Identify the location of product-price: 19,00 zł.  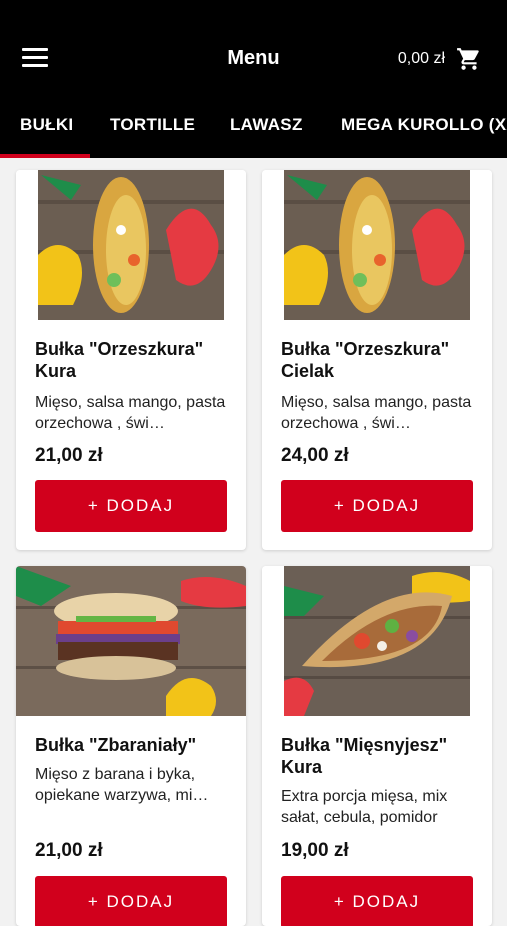
(315, 850).